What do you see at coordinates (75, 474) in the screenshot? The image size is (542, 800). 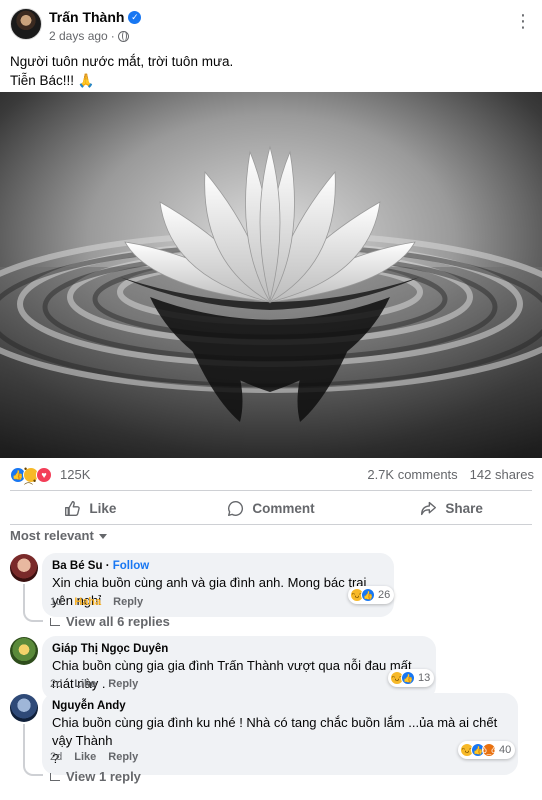 I see `reaction-count: 125K` at bounding box center [75, 474].